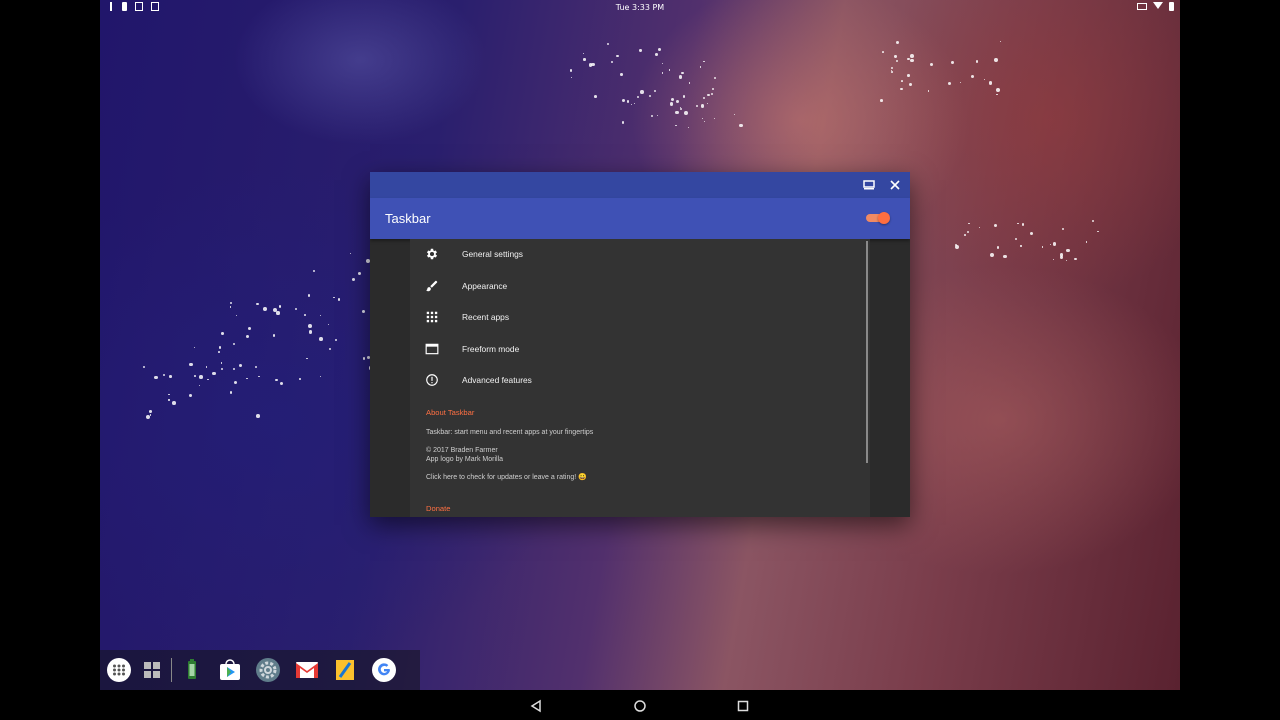  Describe the element at coordinates (486, 317) in the screenshot. I see `menu-item-label: Recent apps` at that location.